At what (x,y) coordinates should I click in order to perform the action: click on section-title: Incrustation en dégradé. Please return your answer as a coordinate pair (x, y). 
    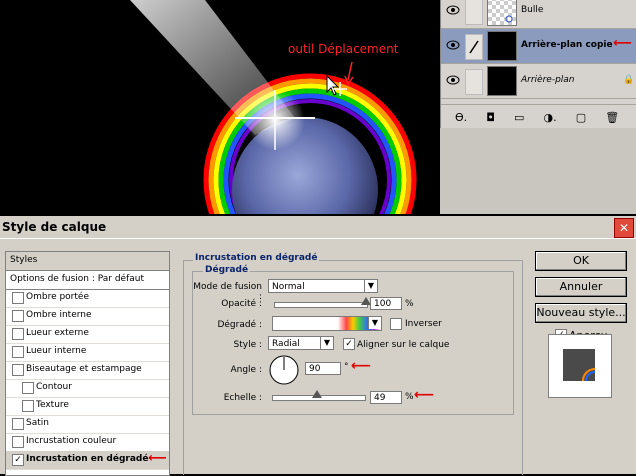
    Looking at the image, I should click on (256, 258).